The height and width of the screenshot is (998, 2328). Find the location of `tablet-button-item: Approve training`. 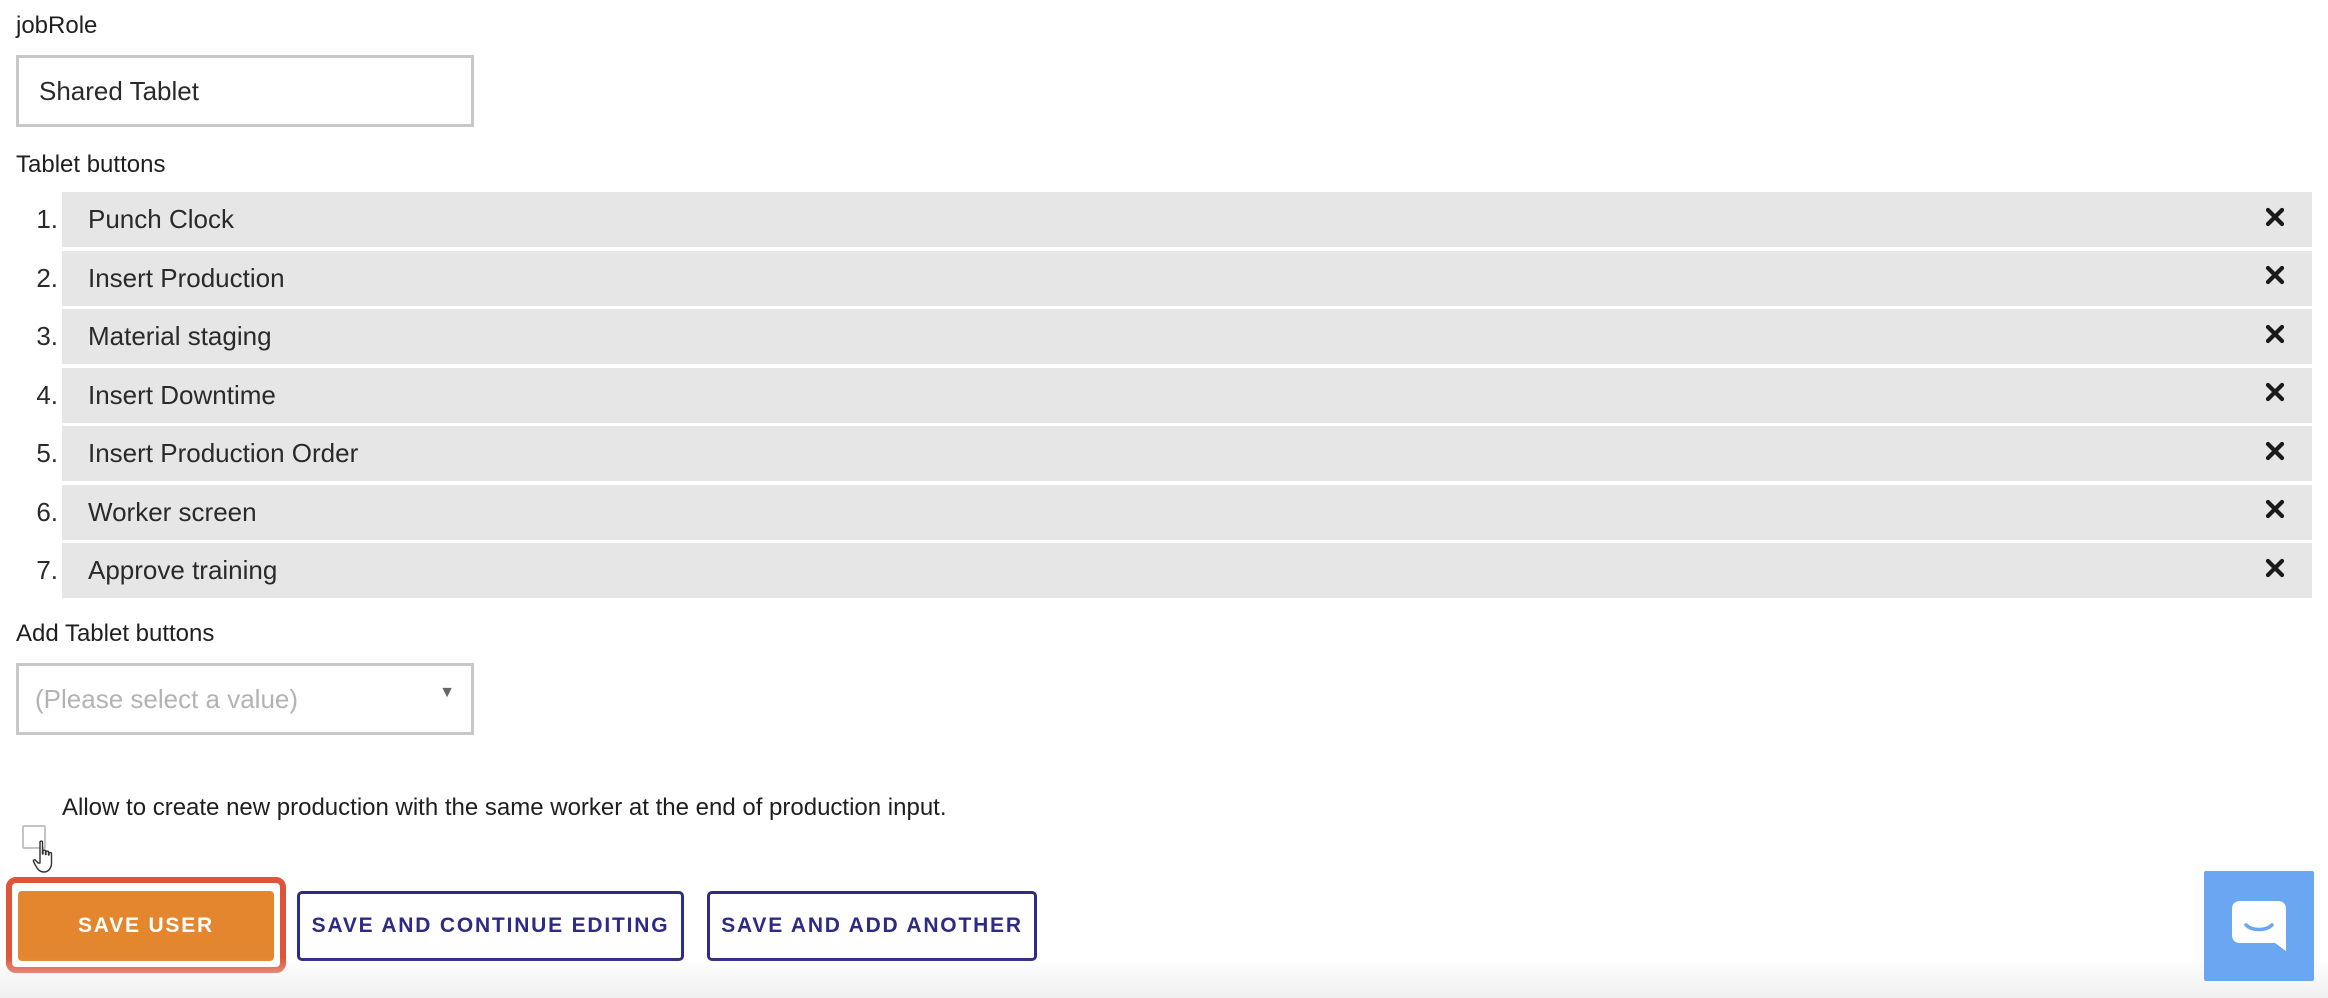

tablet-button-item: Approve training is located at coordinates (1187, 570).